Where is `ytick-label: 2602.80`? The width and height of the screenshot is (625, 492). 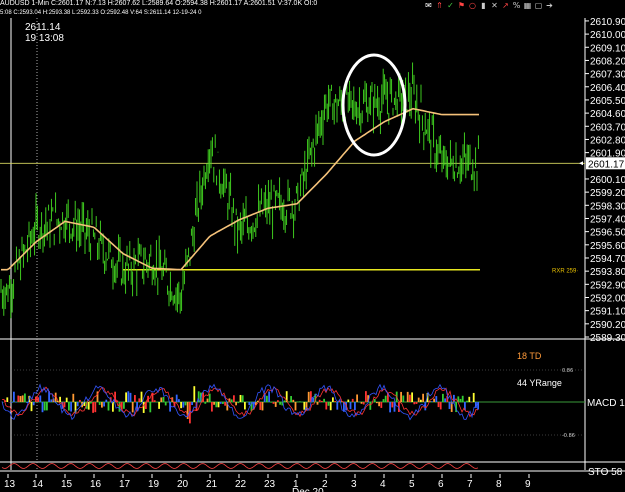 ytick-label: 2602.80 is located at coordinates (607, 140).